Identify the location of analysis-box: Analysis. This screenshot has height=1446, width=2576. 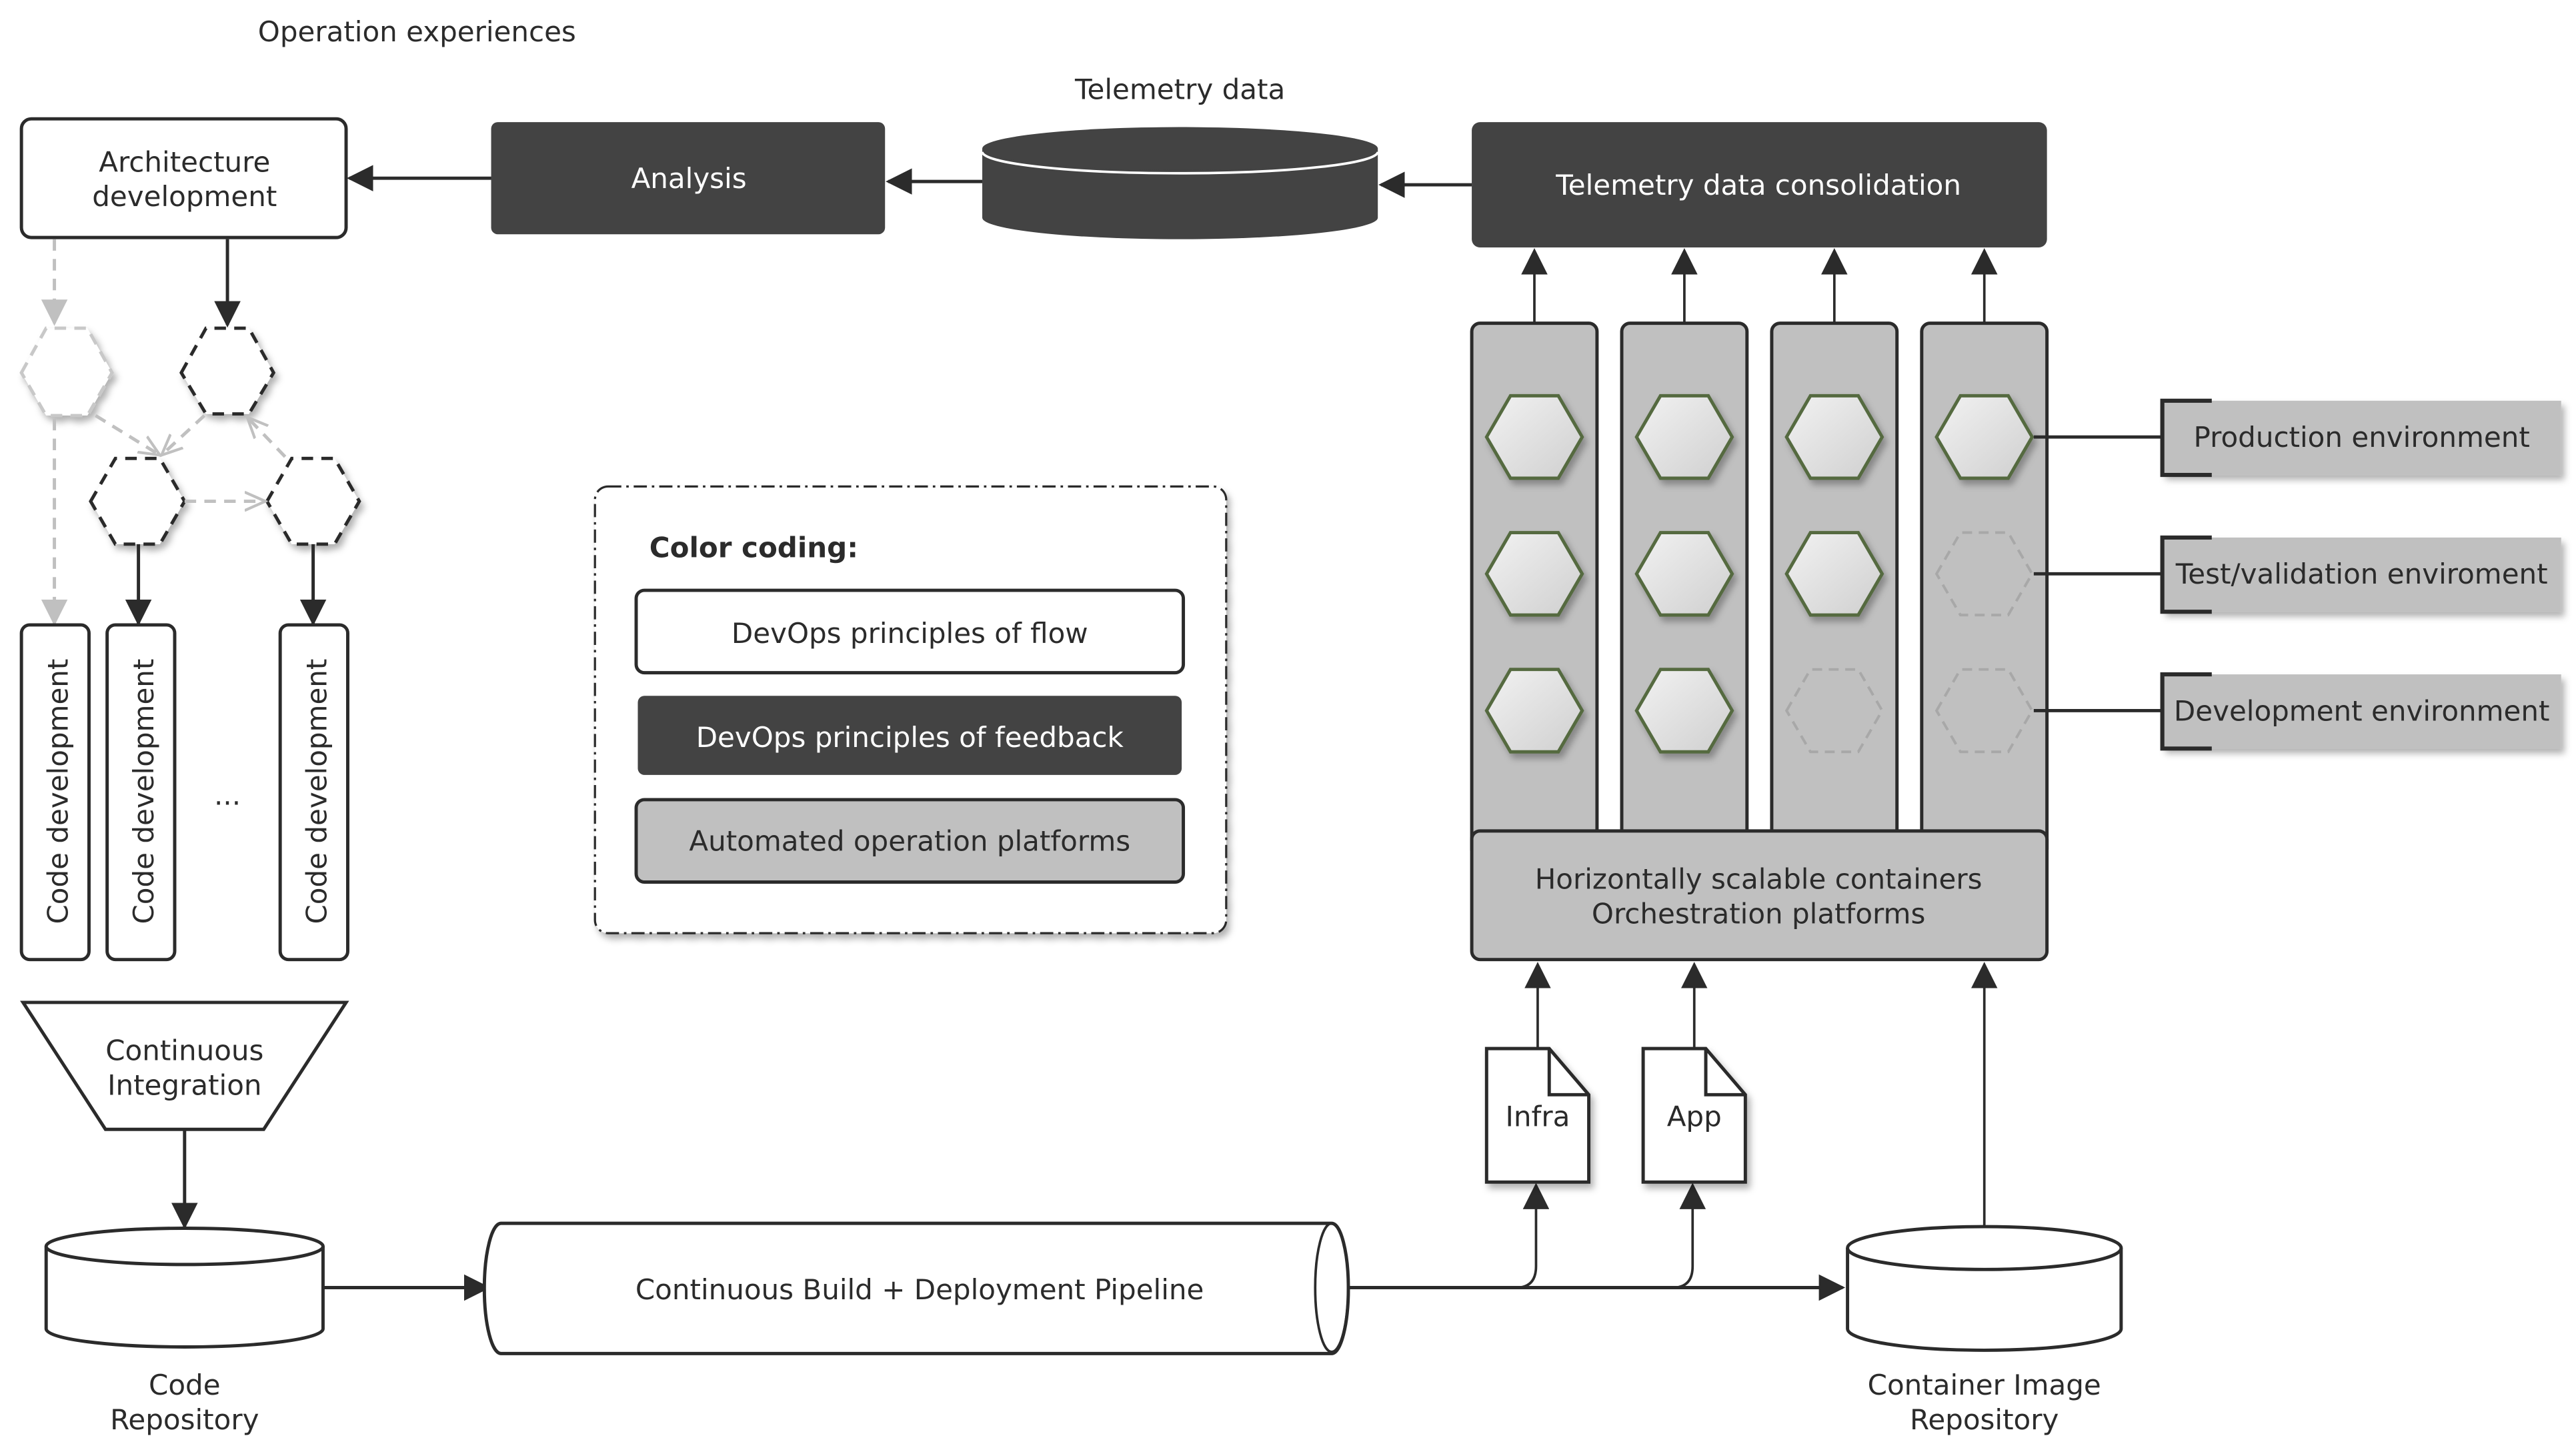
(688, 179).